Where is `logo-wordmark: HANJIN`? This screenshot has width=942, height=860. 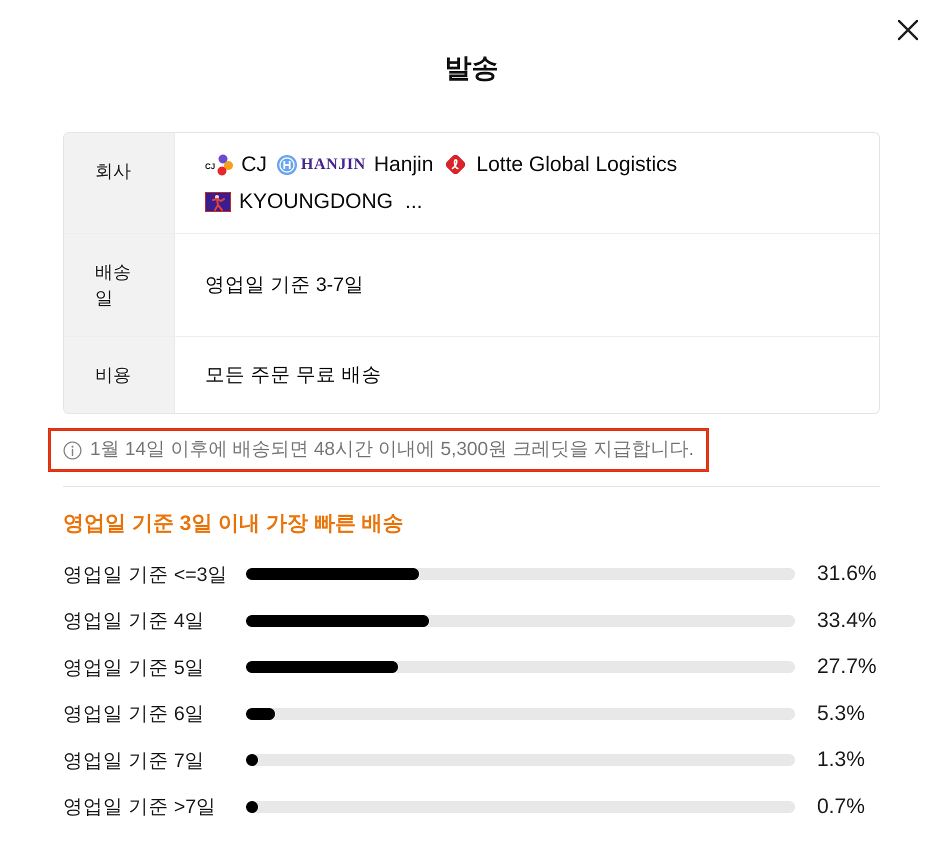 logo-wordmark: HANJIN is located at coordinates (333, 165).